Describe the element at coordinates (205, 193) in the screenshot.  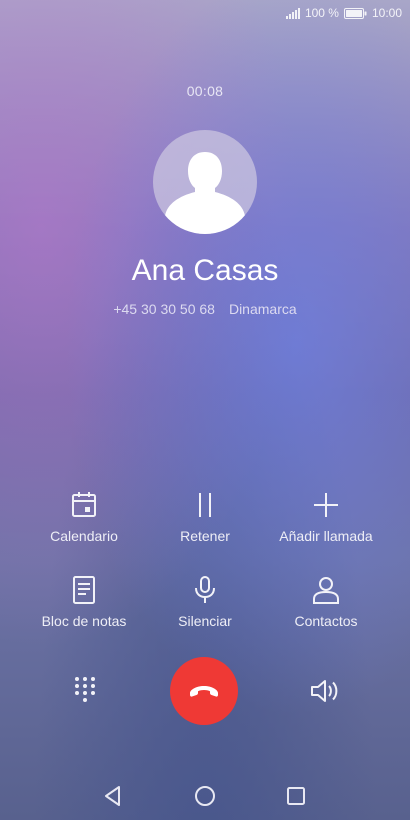
I see `person-silhouette-icon` at that location.